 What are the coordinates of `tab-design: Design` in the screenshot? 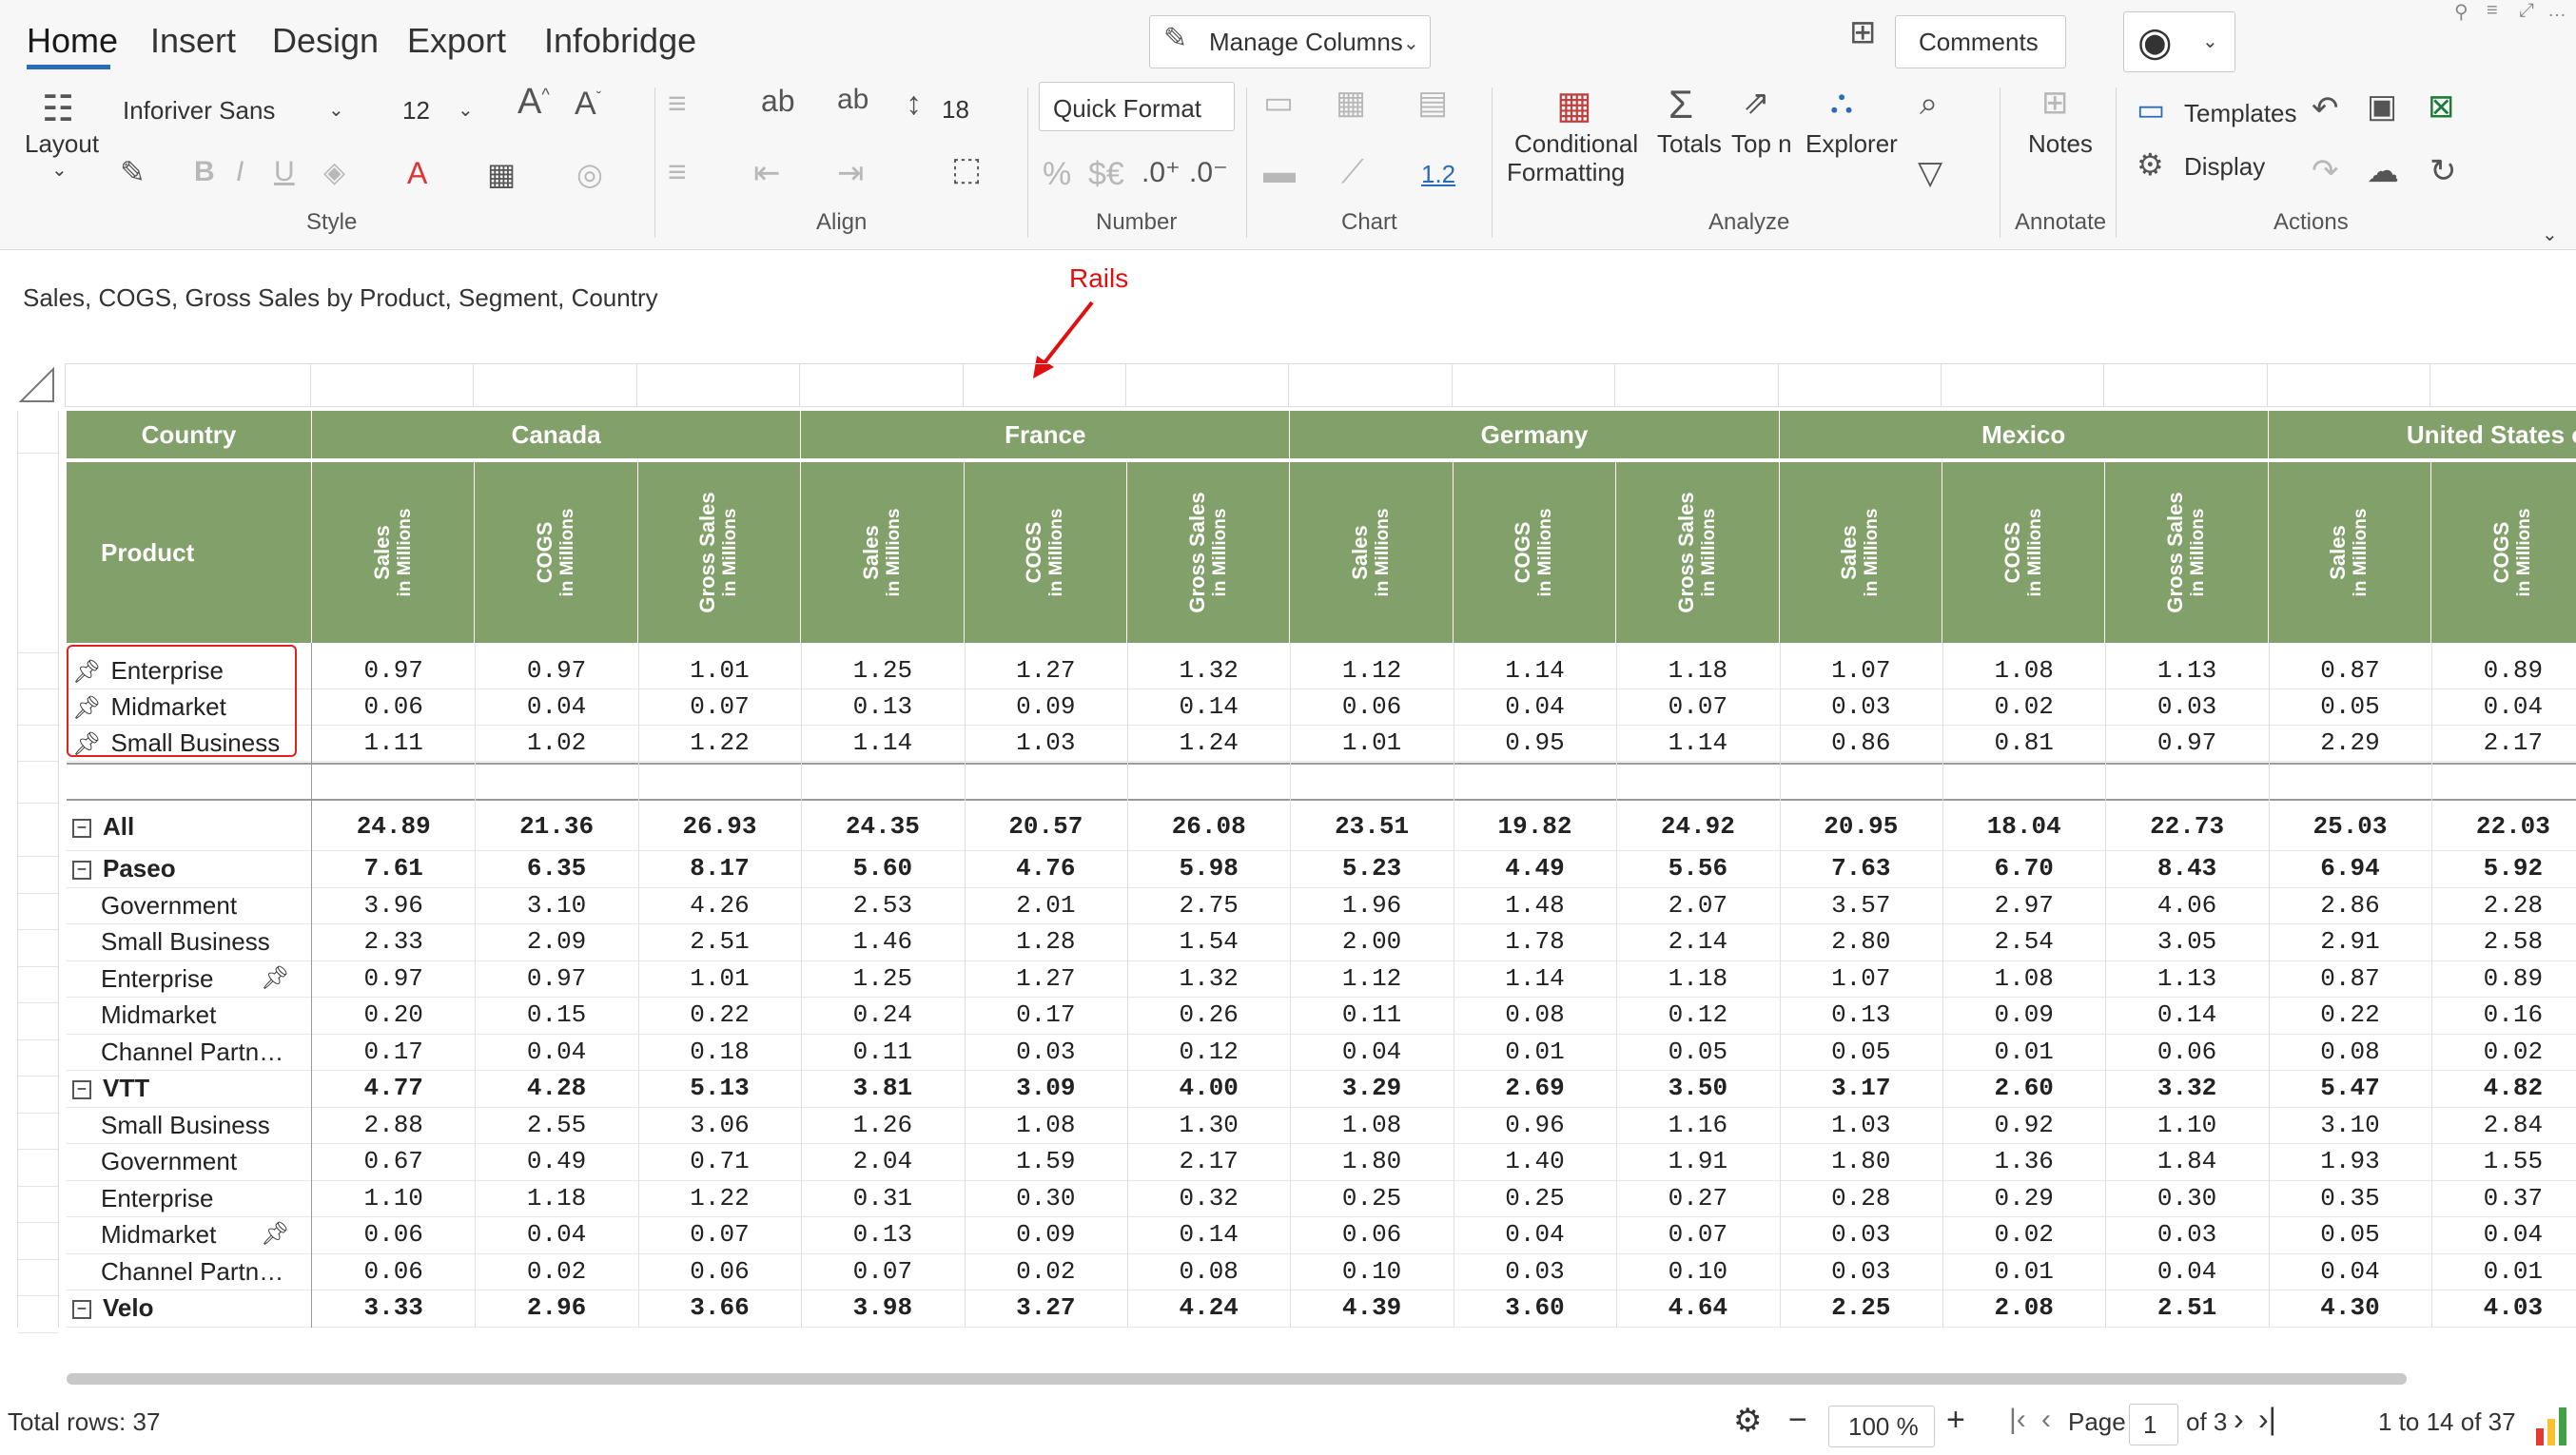 It's located at (326, 41).